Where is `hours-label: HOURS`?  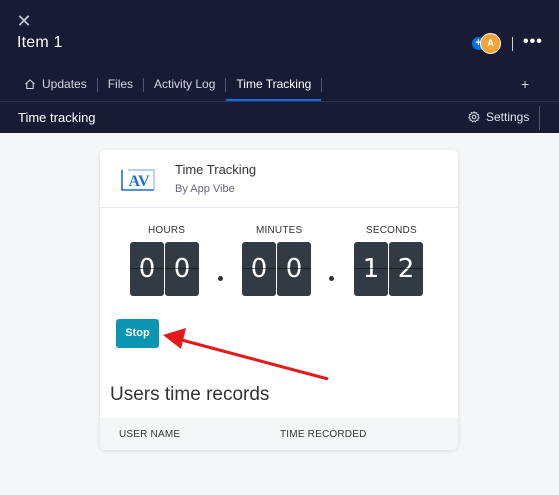 hours-label: HOURS is located at coordinates (167, 230).